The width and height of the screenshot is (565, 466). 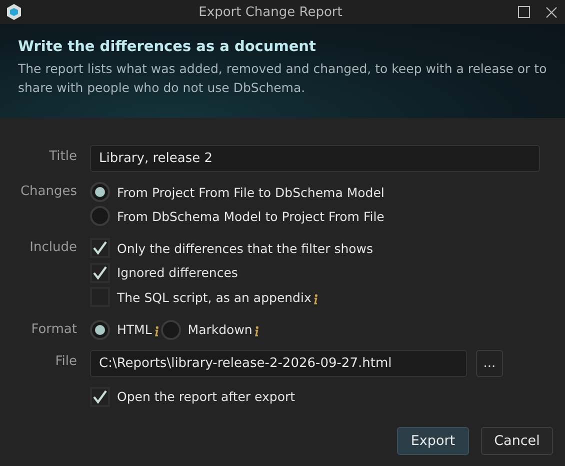 What do you see at coordinates (52, 248) in the screenshot?
I see `field-label: Include` at bounding box center [52, 248].